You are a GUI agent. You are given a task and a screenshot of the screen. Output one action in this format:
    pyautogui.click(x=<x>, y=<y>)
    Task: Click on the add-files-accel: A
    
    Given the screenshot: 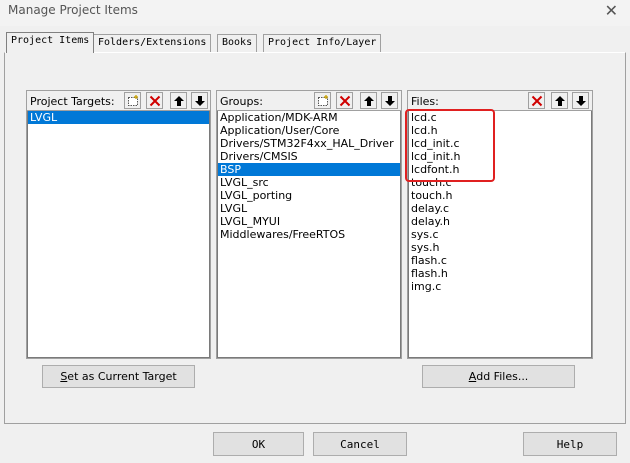 What is the action you would take?
    pyautogui.click(x=472, y=376)
    